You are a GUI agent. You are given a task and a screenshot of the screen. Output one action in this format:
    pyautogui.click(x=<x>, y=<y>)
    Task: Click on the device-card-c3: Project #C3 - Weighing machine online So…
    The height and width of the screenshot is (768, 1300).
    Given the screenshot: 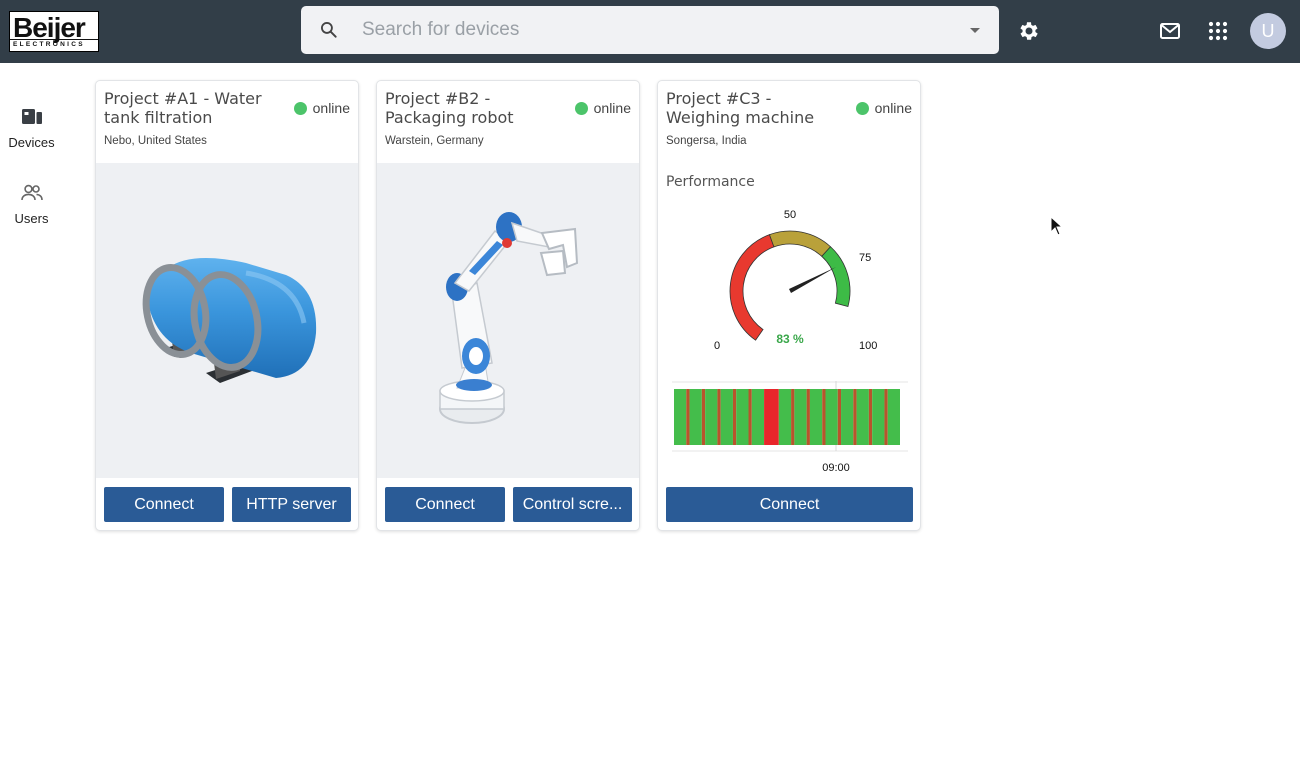 What is the action you would take?
    pyautogui.click(x=789, y=305)
    